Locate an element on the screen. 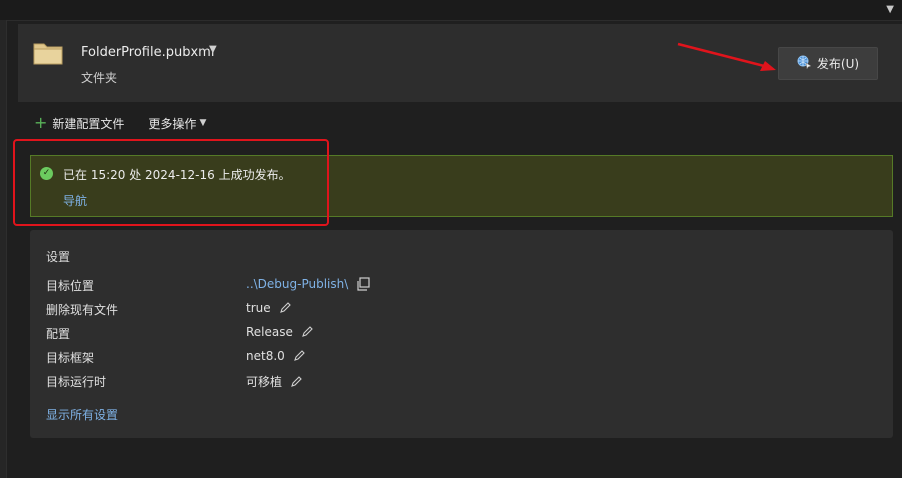 The height and width of the screenshot is (478, 902). profile-type: 文件夹 is located at coordinates (99, 78).